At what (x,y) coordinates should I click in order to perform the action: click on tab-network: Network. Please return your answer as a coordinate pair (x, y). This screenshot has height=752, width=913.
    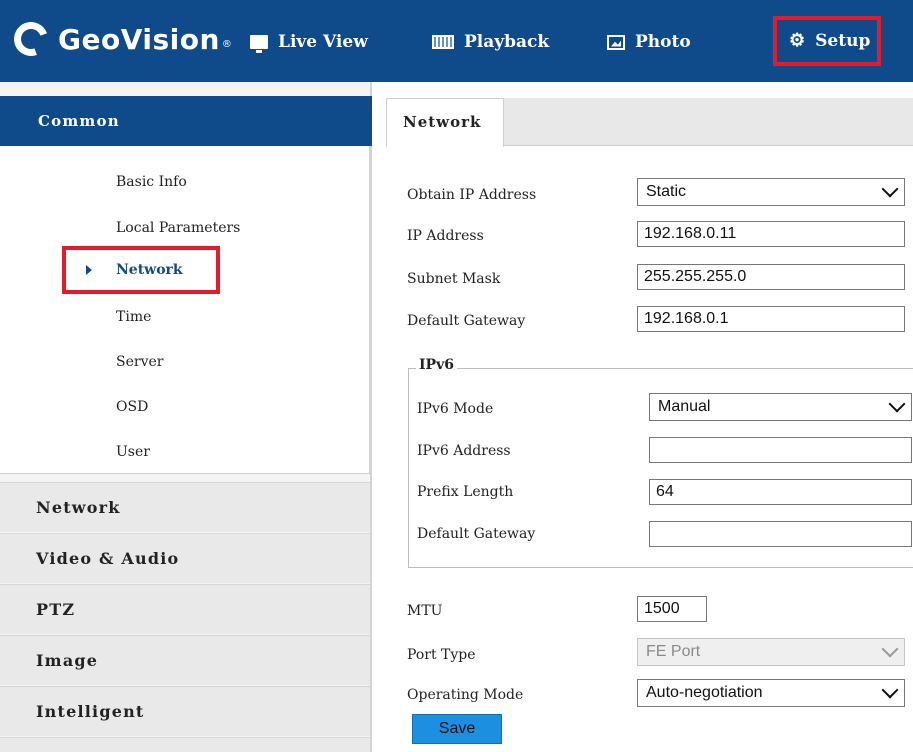
    Looking at the image, I should click on (445, 122).